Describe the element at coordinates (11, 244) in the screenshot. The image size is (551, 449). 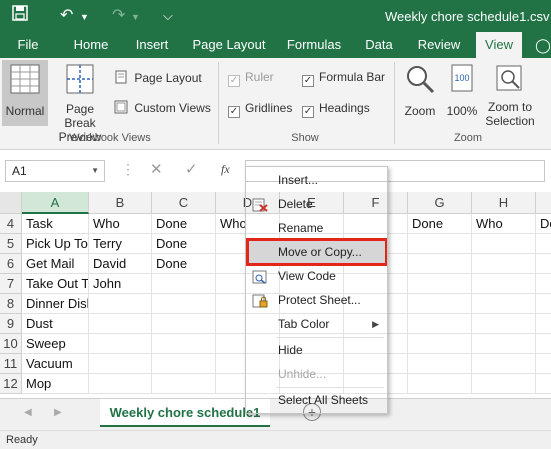
I see `row-header: 5` at that location.